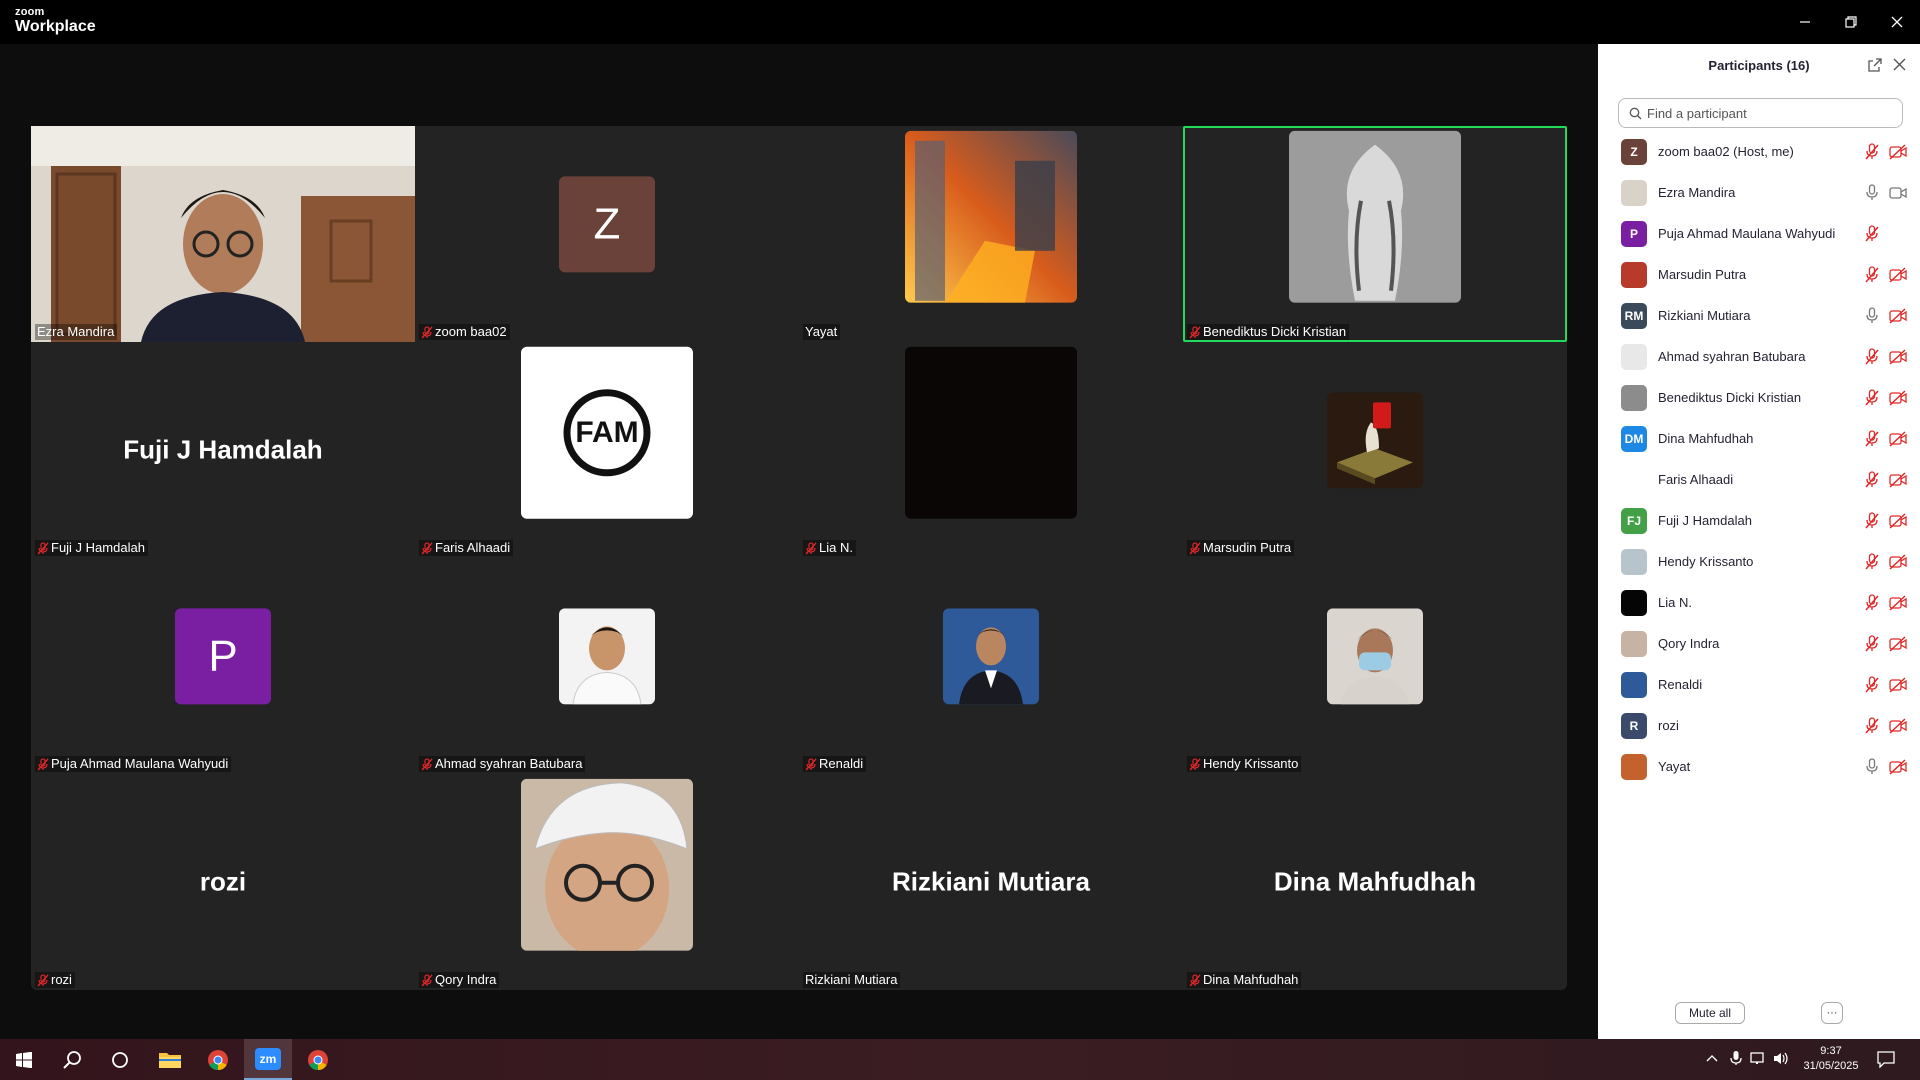 The width and height of the screenshot is (1920, 1080). I want to click on participant-row: RM Rizkiani Mutiara, so click(1759, 315).